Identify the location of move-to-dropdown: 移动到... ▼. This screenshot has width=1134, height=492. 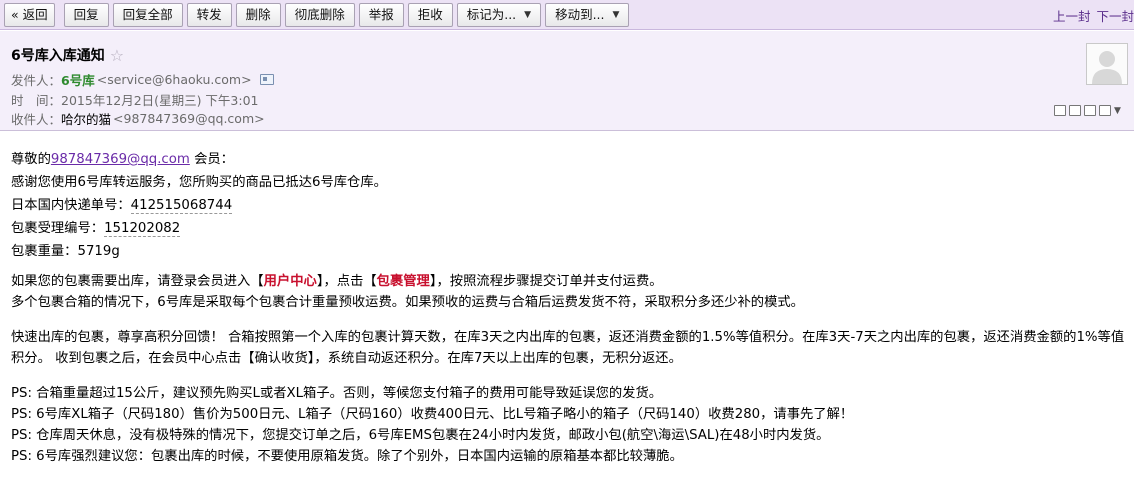
(587, 14).